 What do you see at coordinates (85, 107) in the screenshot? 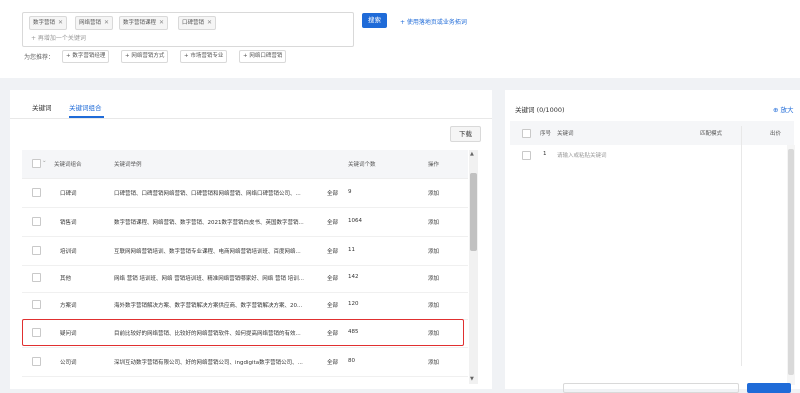
I see `tab-keyword-groups: 关键词组合` at bounding box center [85, 107].